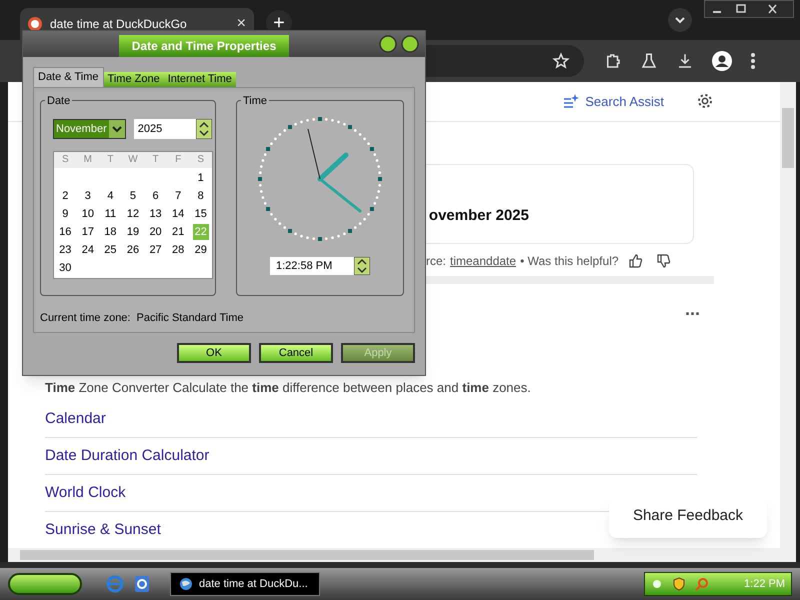 This screenshot has width=800, height=600. Describe the element at coordinates (296, 353) in the screenshot. I see `dialog-button: Cancel` at that location.